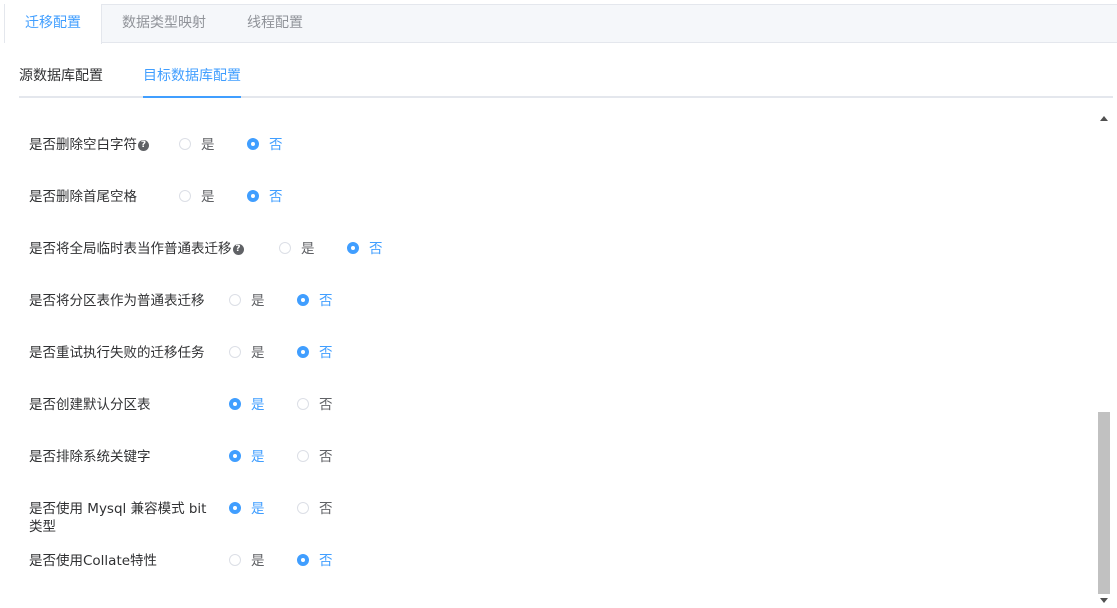  I want to click on setting-row: 是否排除系统关键字 是 否, so click(181, 457).